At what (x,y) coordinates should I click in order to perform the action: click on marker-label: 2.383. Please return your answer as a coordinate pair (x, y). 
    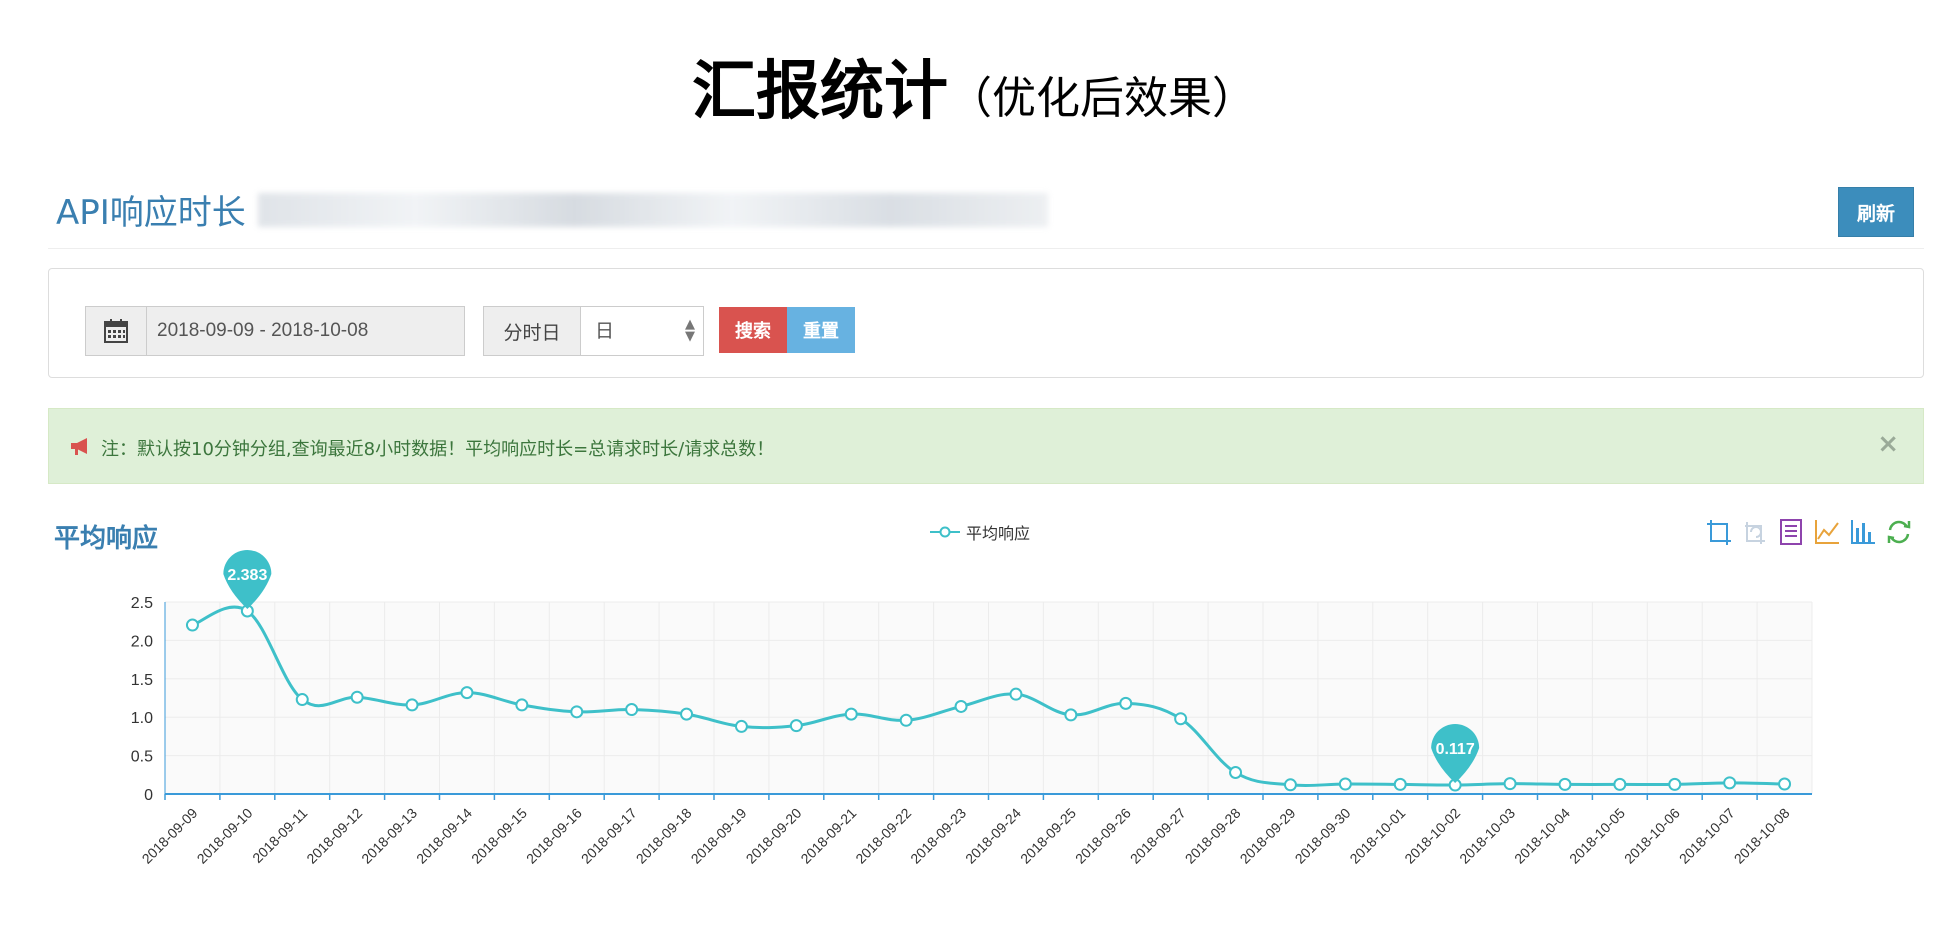
    Looking at the image, I should click on (247, 575).